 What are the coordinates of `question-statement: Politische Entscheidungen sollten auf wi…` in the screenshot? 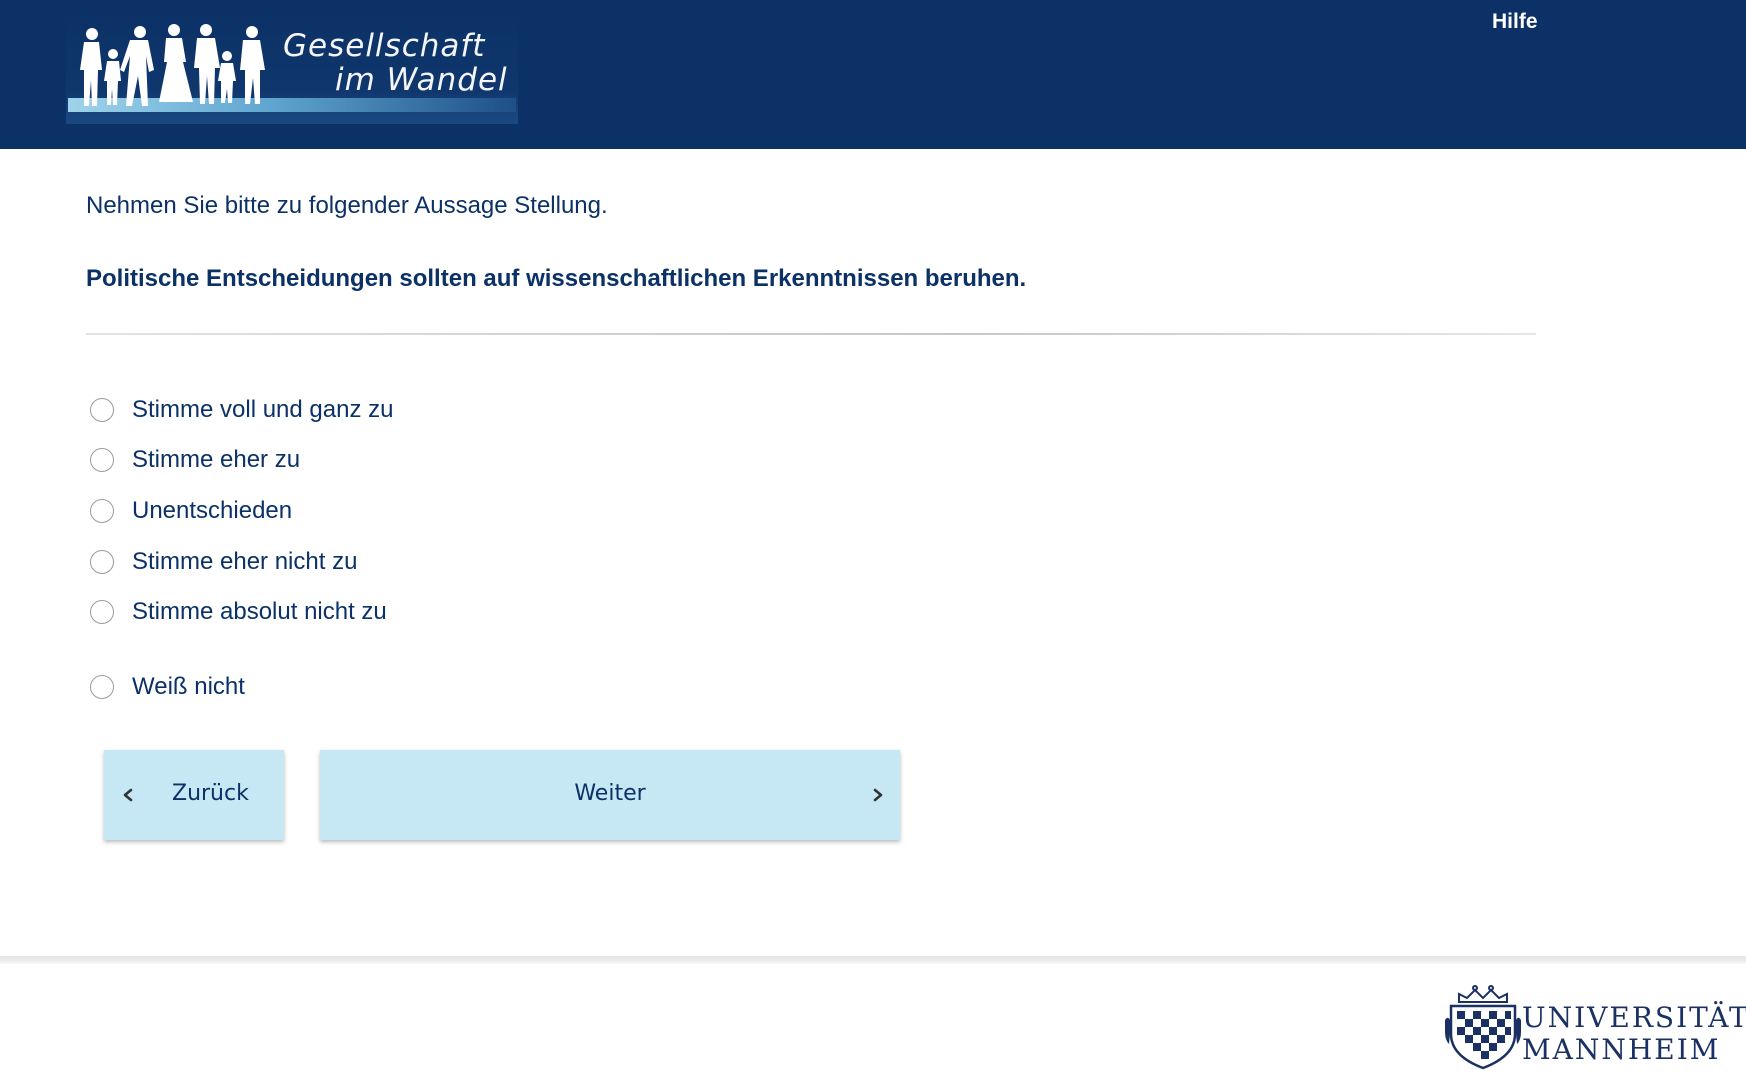 It's located at (556, 278).